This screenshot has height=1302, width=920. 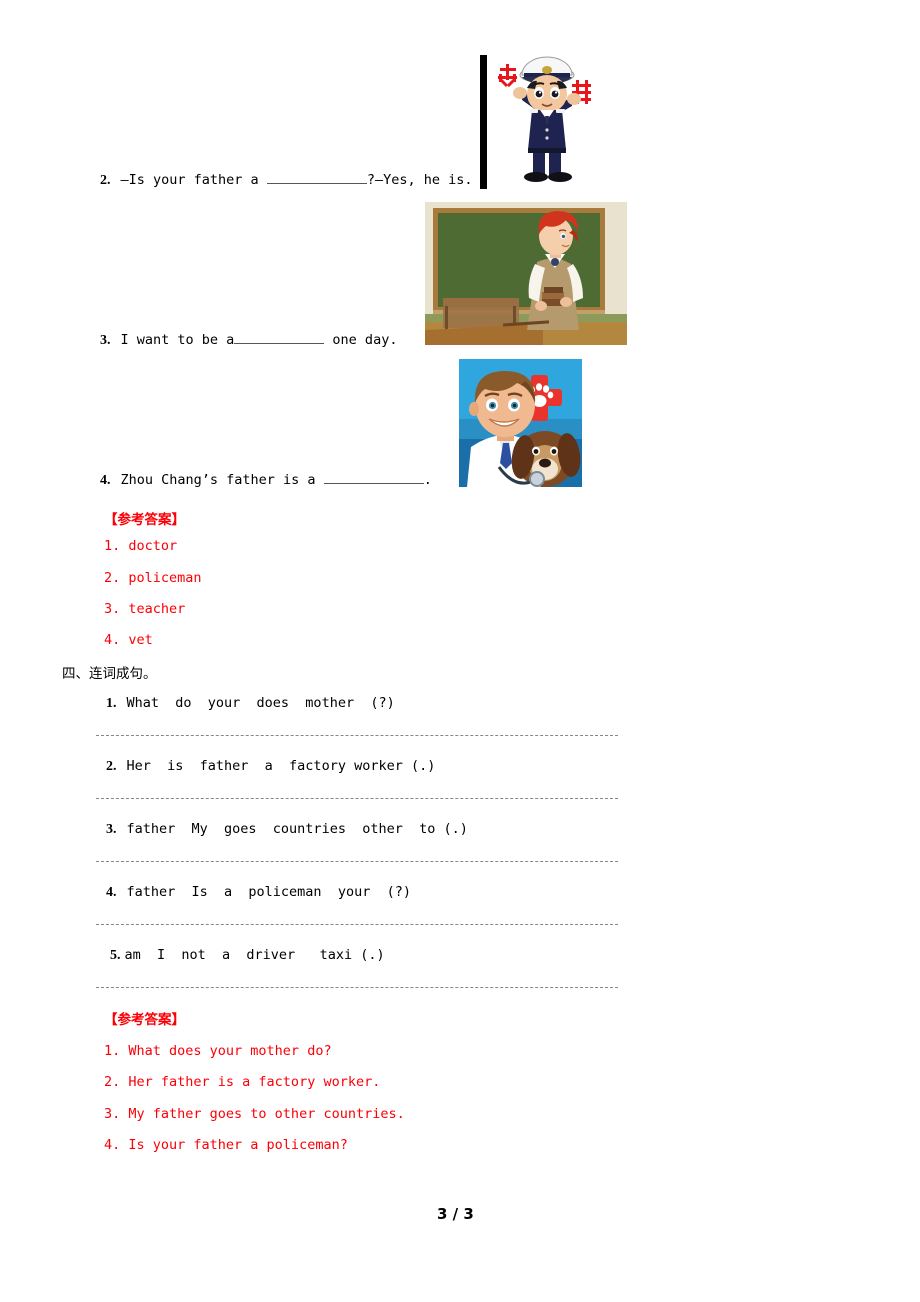 What do you see at coordinates (419, 180) in the screenshot?
I see `exercise-item-2-text-after: ?–Yes, he is.` at bounding box center [419, 180].